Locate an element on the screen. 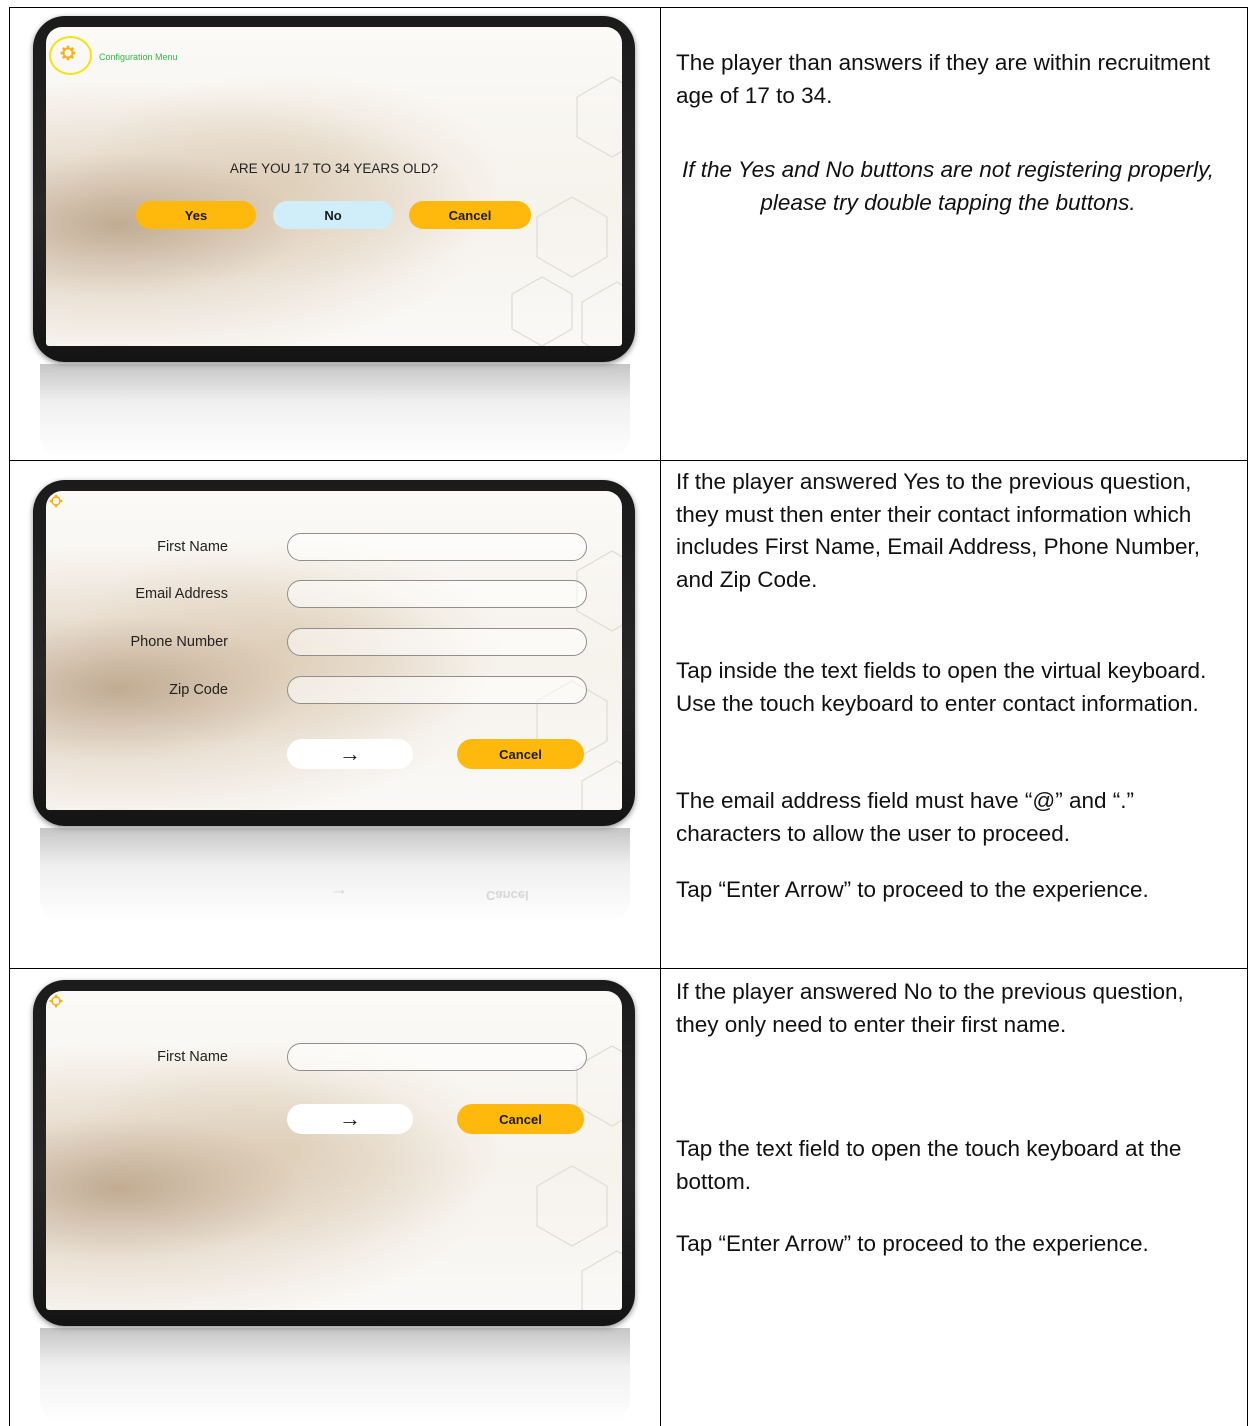  email-address-field is located at coordinates (437, 594).